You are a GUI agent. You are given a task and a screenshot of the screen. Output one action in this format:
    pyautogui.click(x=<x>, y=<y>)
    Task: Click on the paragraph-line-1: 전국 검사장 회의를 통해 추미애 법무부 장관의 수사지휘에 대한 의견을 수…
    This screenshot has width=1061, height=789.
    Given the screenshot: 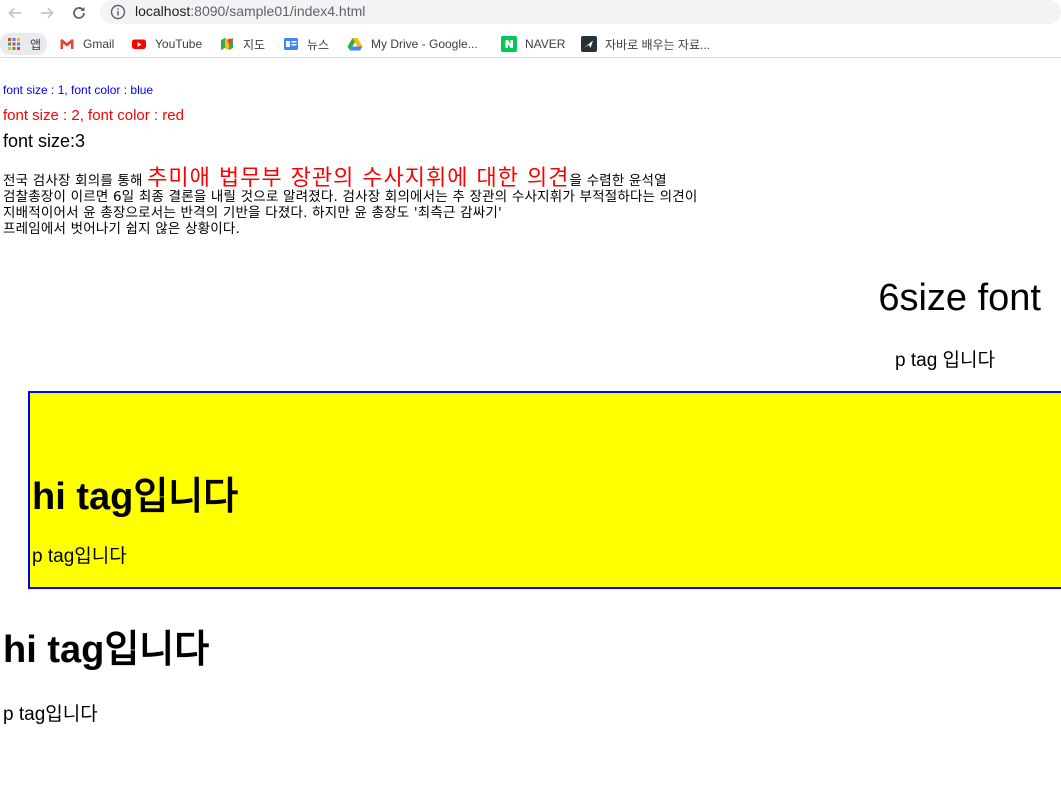 What is the action you would take?
    pyautogui.click(x=483, y=179)
    